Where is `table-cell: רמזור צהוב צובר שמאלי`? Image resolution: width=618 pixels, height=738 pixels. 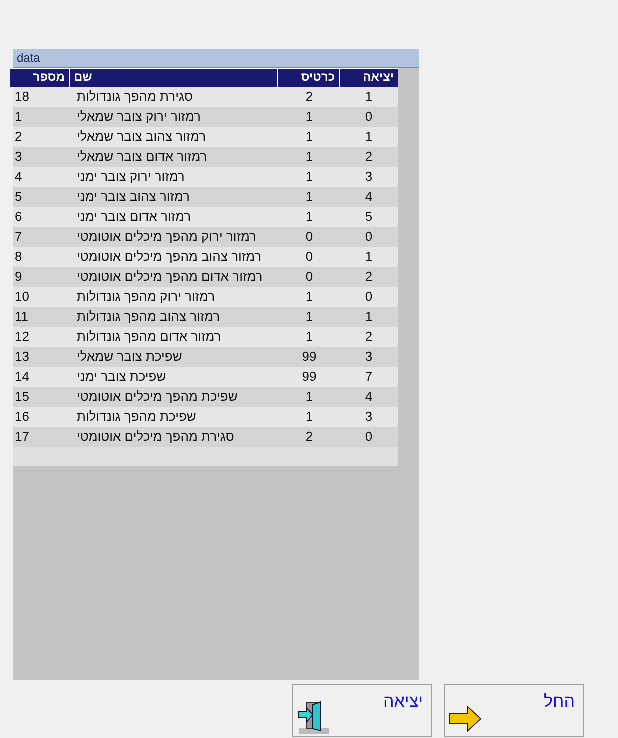 table-cell: רמזור צהוב צובר שמאלי is located at coordinates (141, 136).